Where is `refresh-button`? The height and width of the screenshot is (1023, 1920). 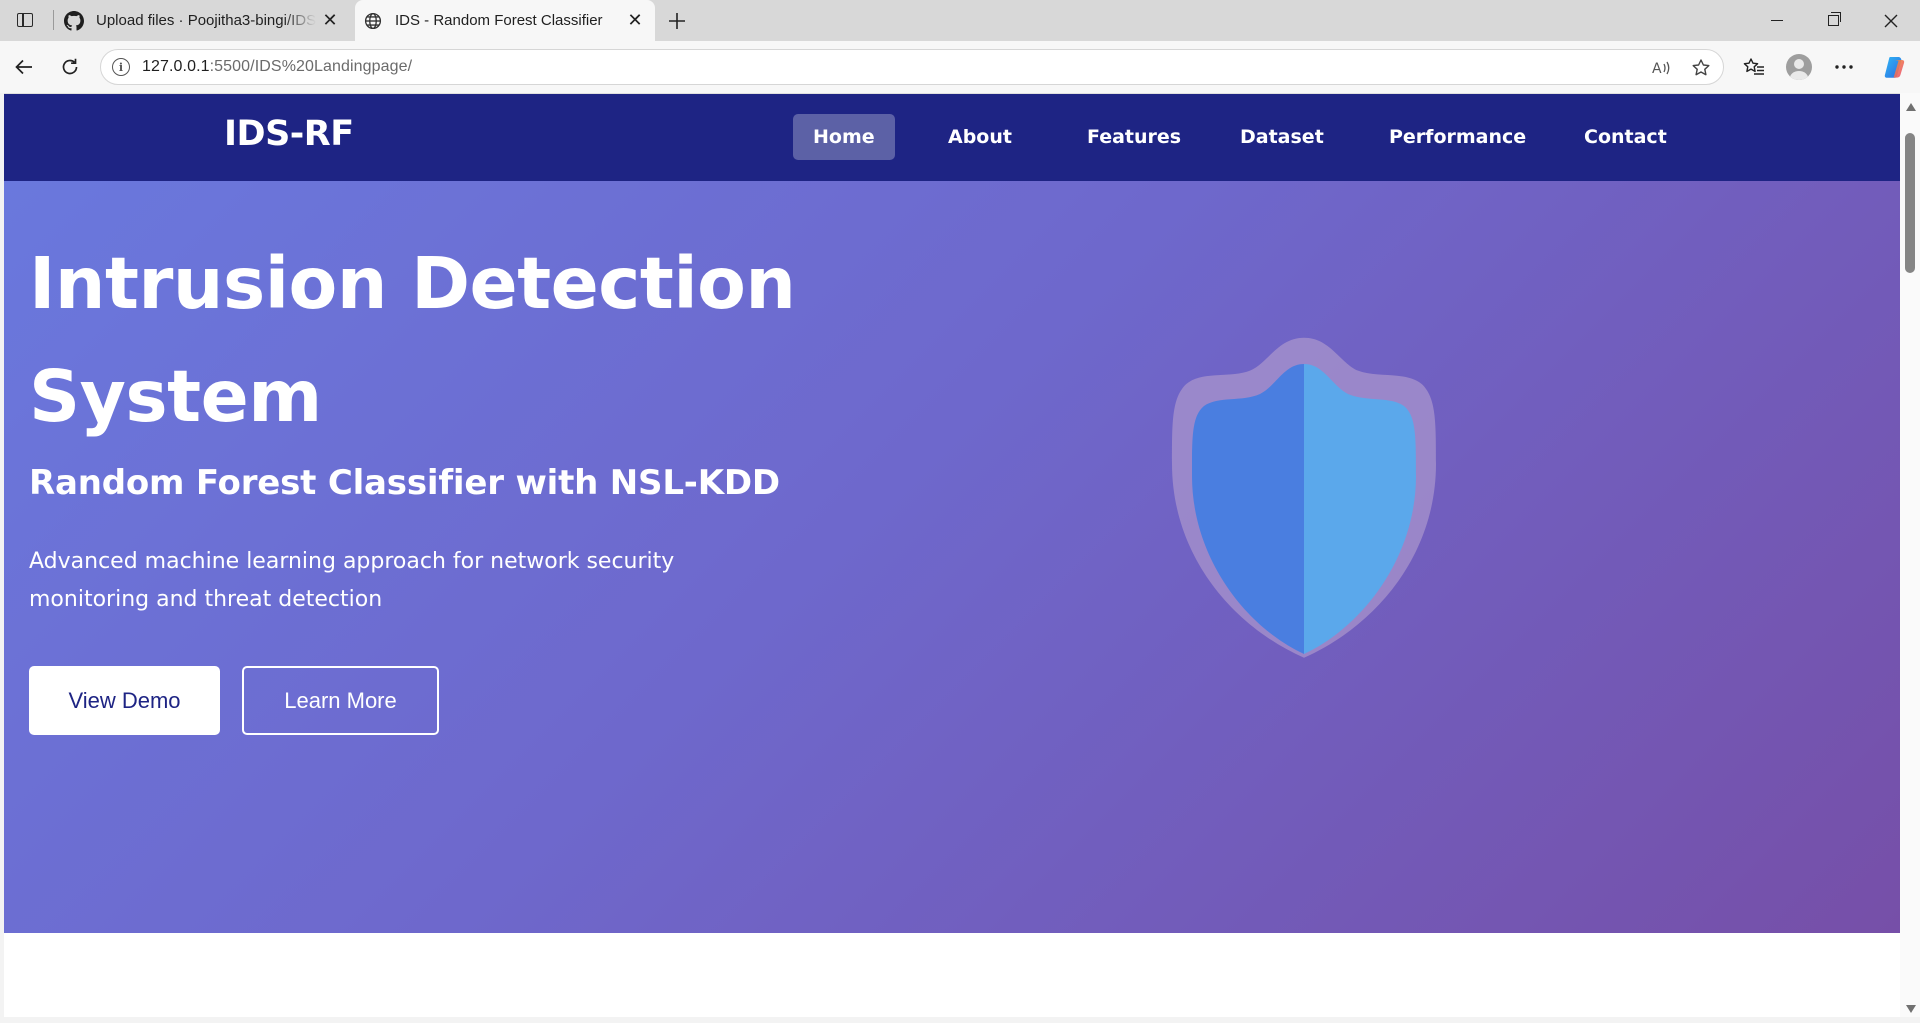 refresh-button is located at coordinates (70, 67).